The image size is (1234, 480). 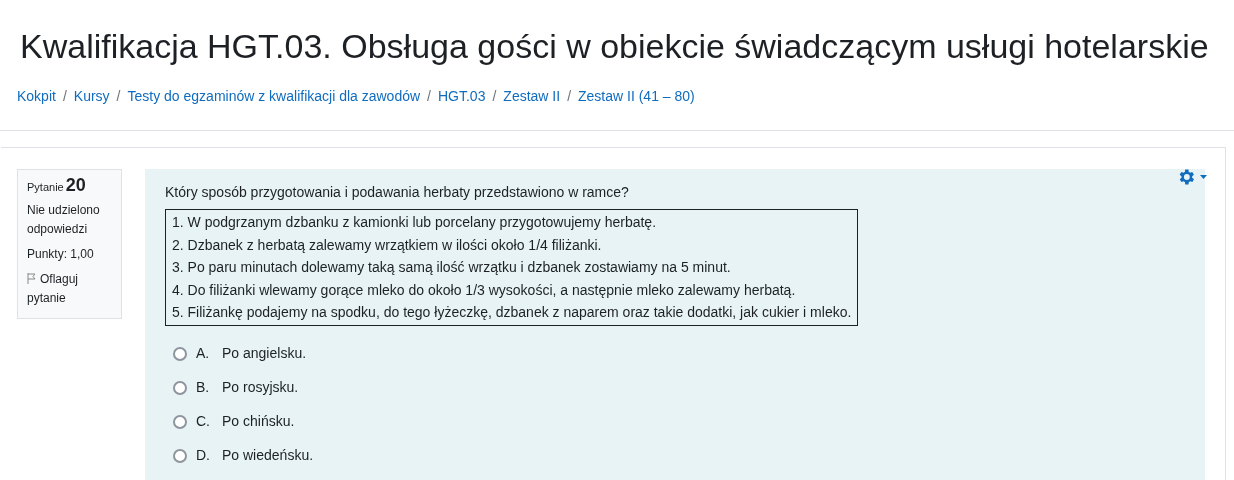 What do you see at coordinates (1203, 177) in the screenshot?
I see `caret-icon` at bounding box center [1203, 177].